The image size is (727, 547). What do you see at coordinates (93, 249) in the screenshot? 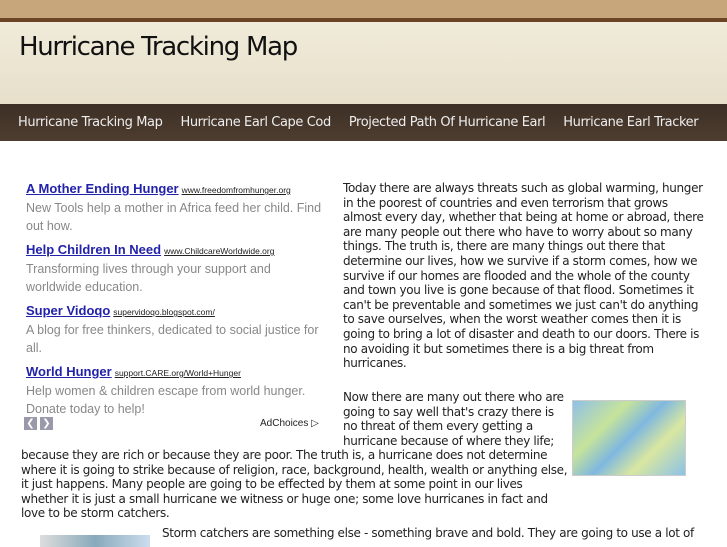
I see `ad-title: Help Children In Need` at bounding box center [93, 249].